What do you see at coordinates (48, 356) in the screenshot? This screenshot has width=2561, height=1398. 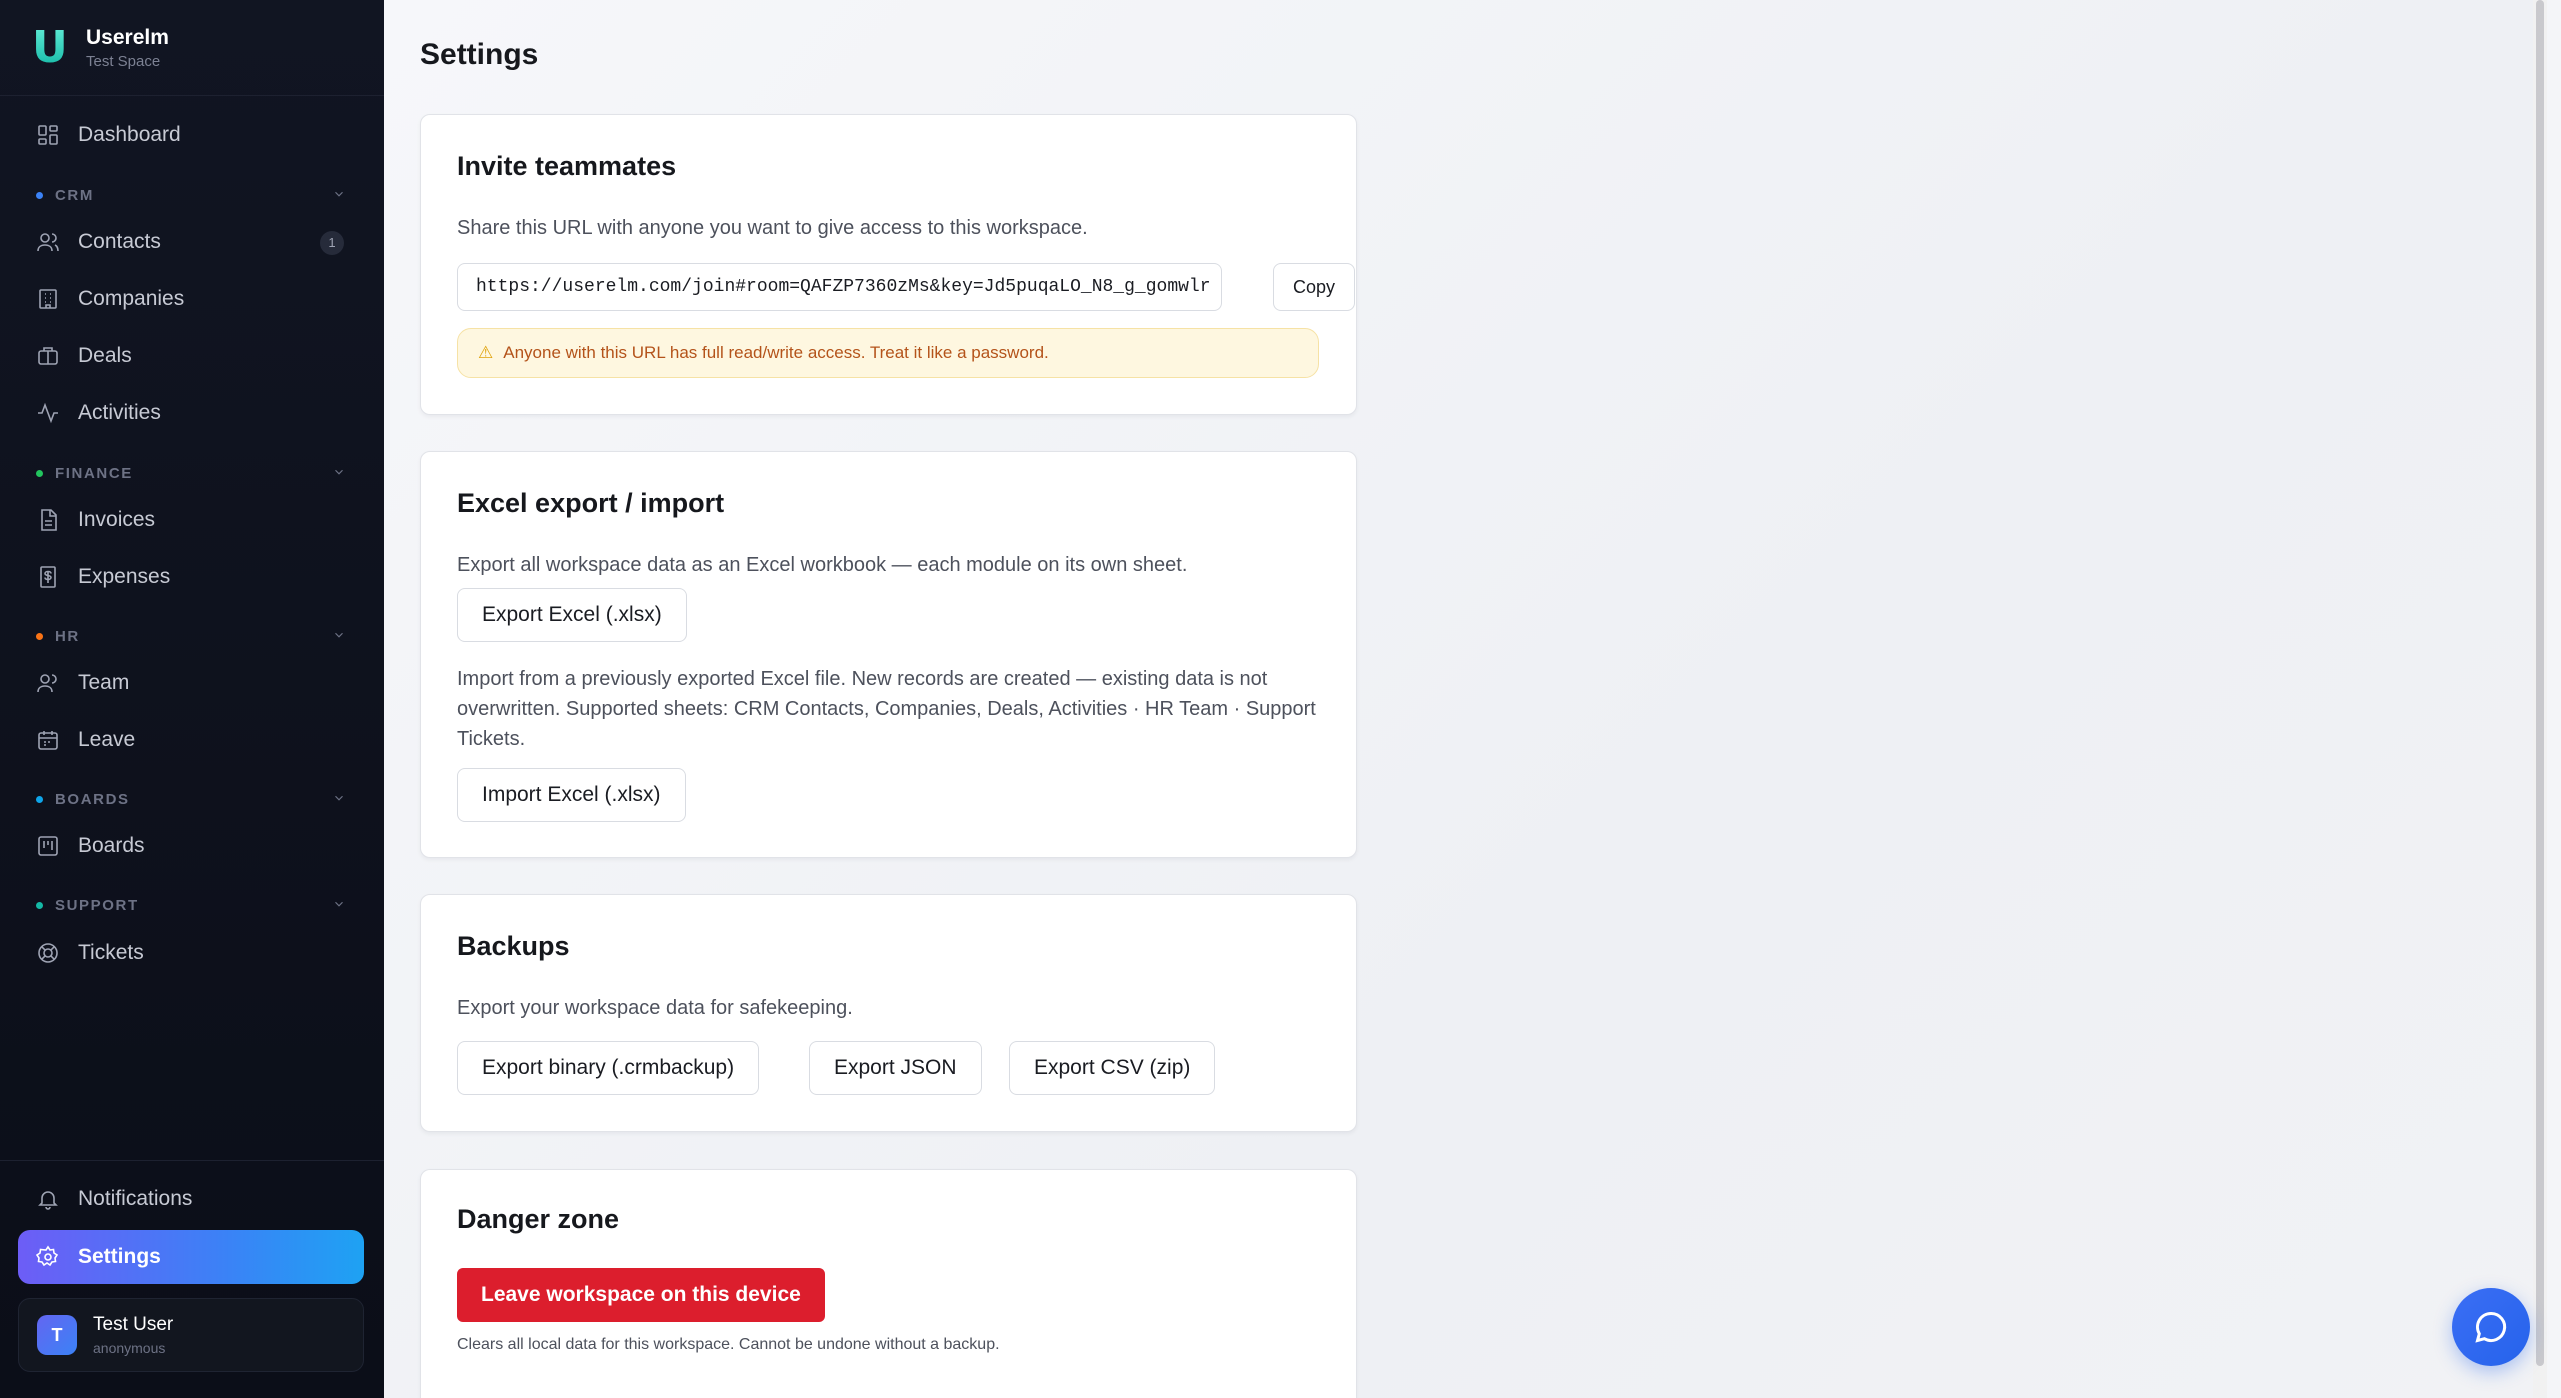 I see `briefcase-icon` at bounding box center [48, 356].